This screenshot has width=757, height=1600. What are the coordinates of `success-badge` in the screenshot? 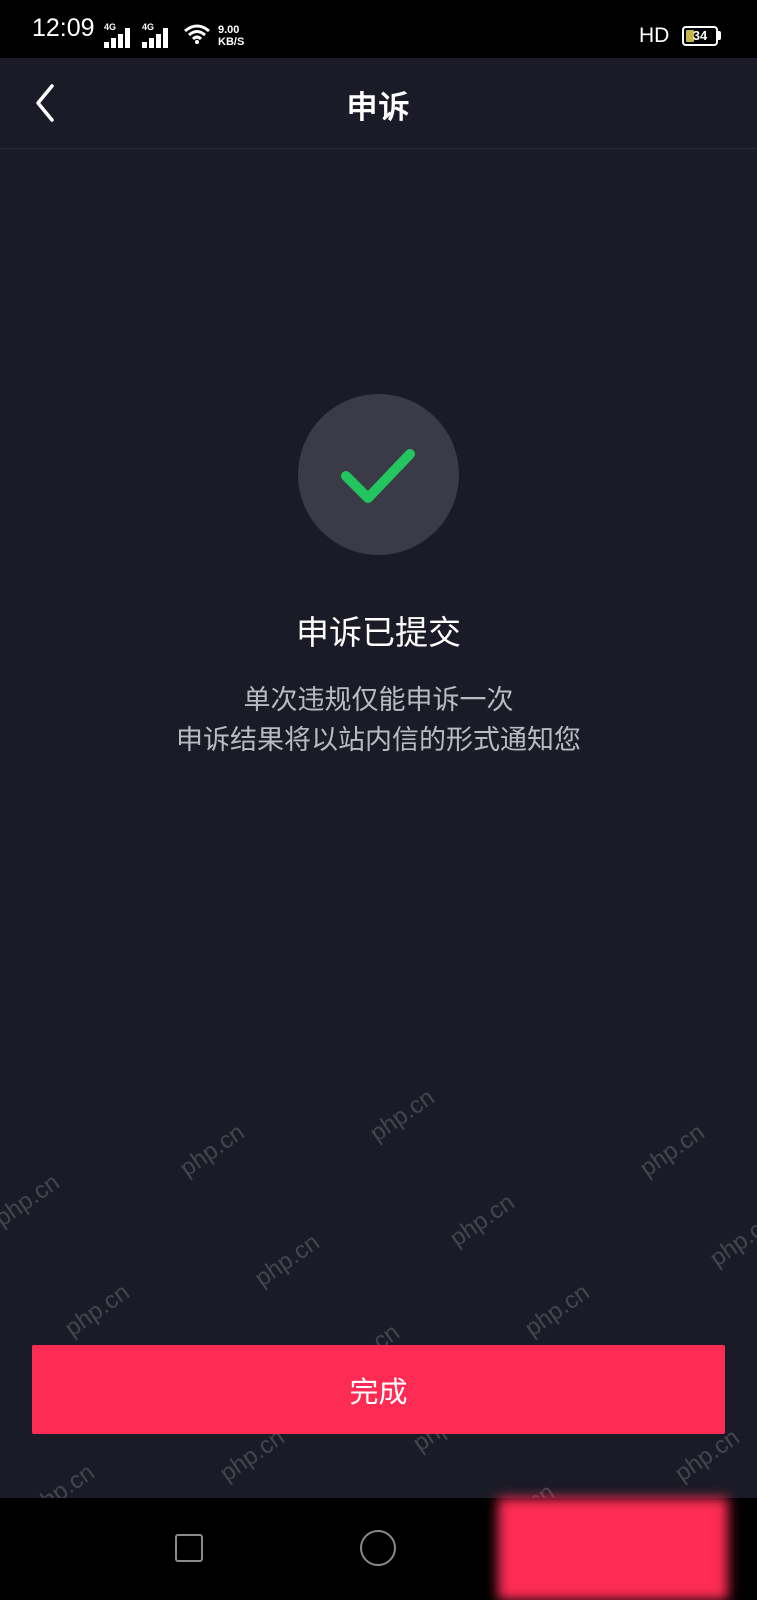 It's located at (378, 474).